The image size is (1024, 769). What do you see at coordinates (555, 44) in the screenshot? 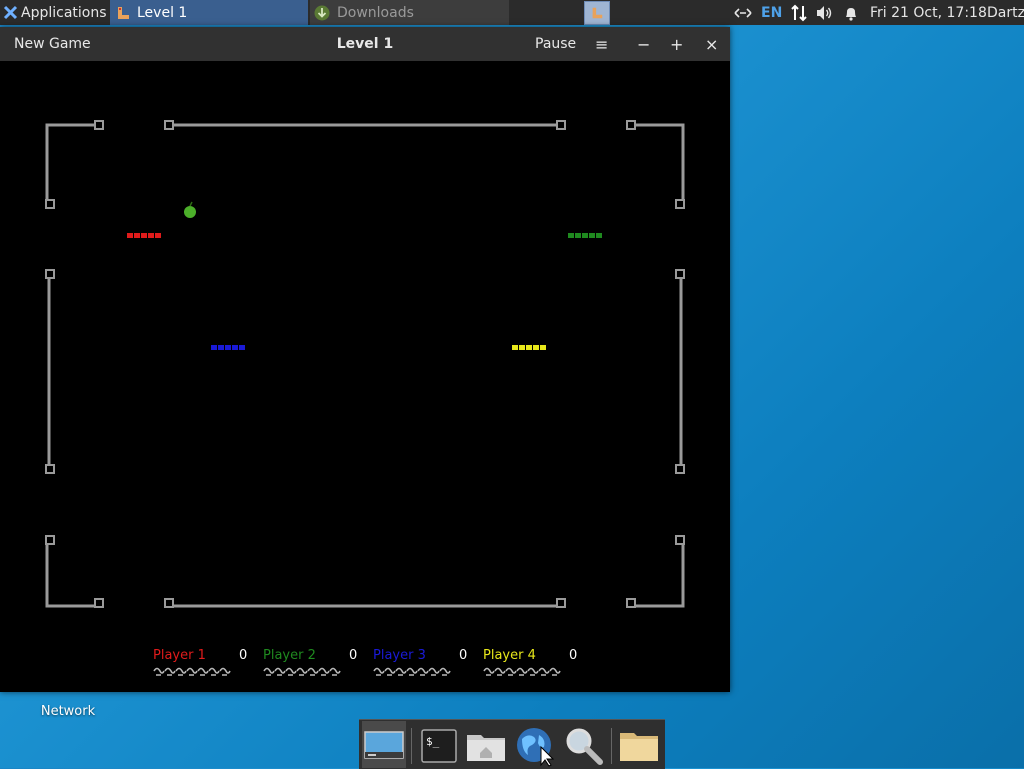
I see `pause-button: Pause` at bounding box center [555, 44].